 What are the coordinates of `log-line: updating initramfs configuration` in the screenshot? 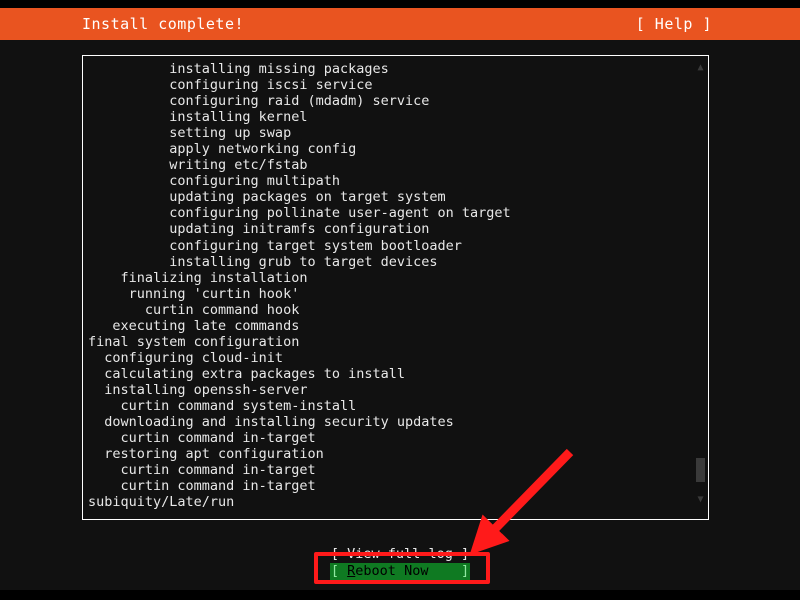 It's located at (259, 229).